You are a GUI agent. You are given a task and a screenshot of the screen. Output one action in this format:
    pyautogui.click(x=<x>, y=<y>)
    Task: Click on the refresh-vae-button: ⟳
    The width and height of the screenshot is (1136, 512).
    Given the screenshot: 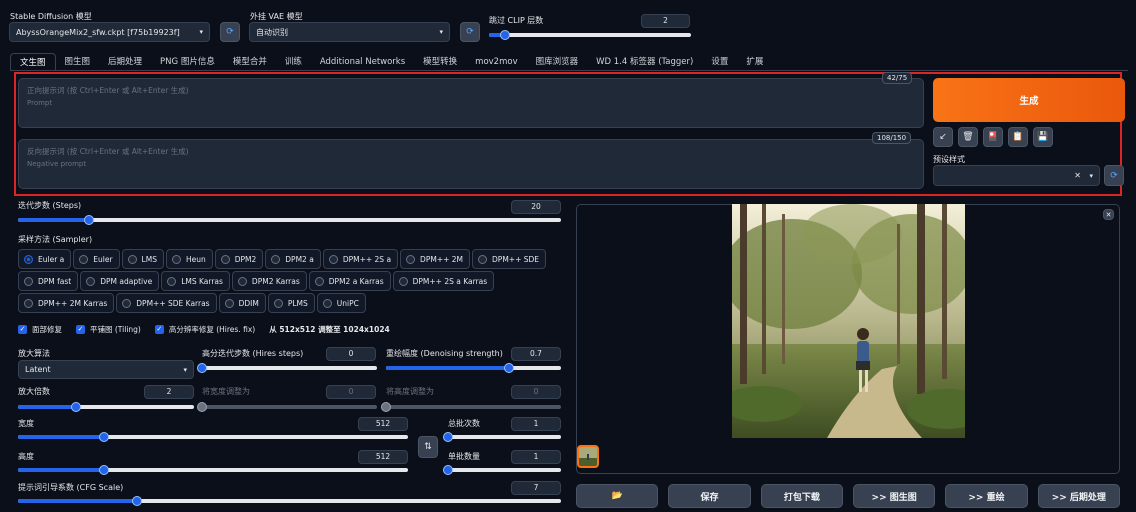 What is the action you would take?
    pyautogui.click(x=470, y=32)
    